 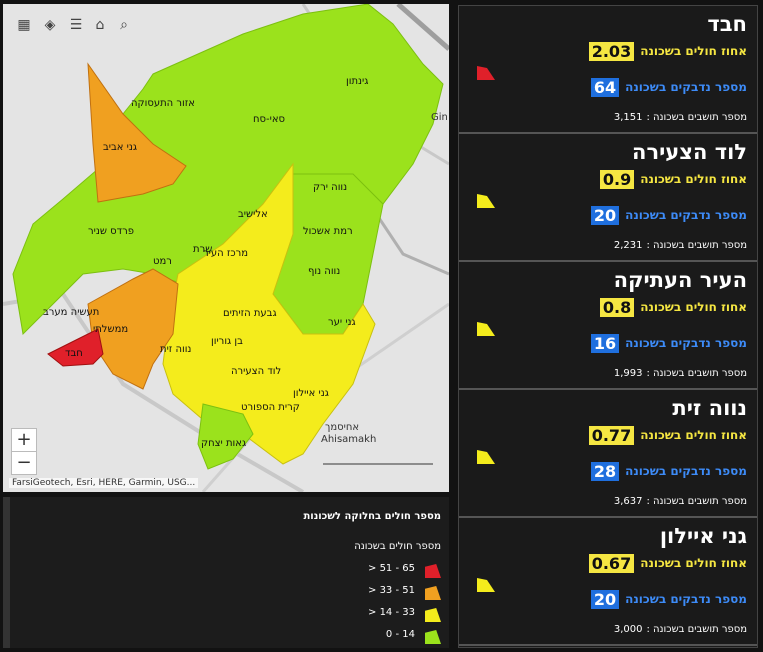 I want to click on infected-row: מספר נדבקים בשכונה 16, so click(x=668, y=343).